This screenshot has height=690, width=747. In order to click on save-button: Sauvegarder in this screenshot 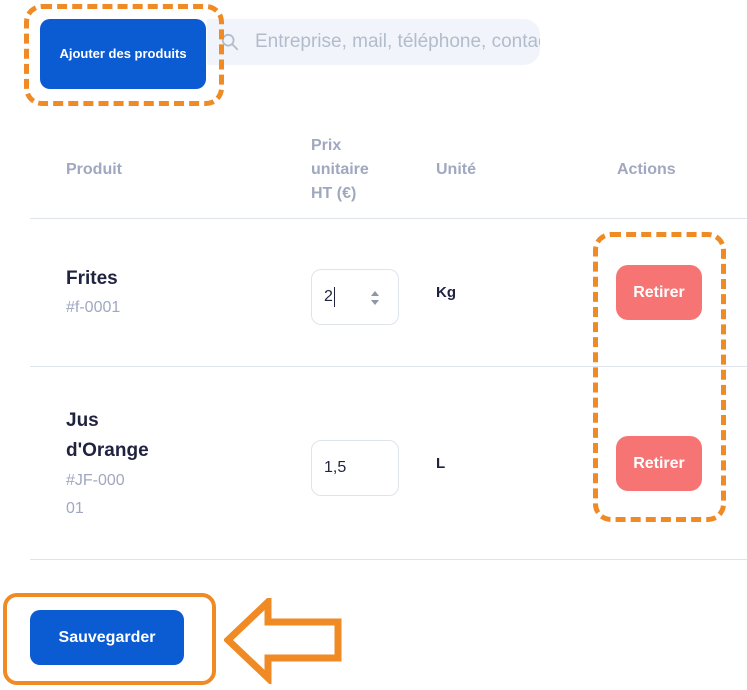, I will do `click(107, 637)`.